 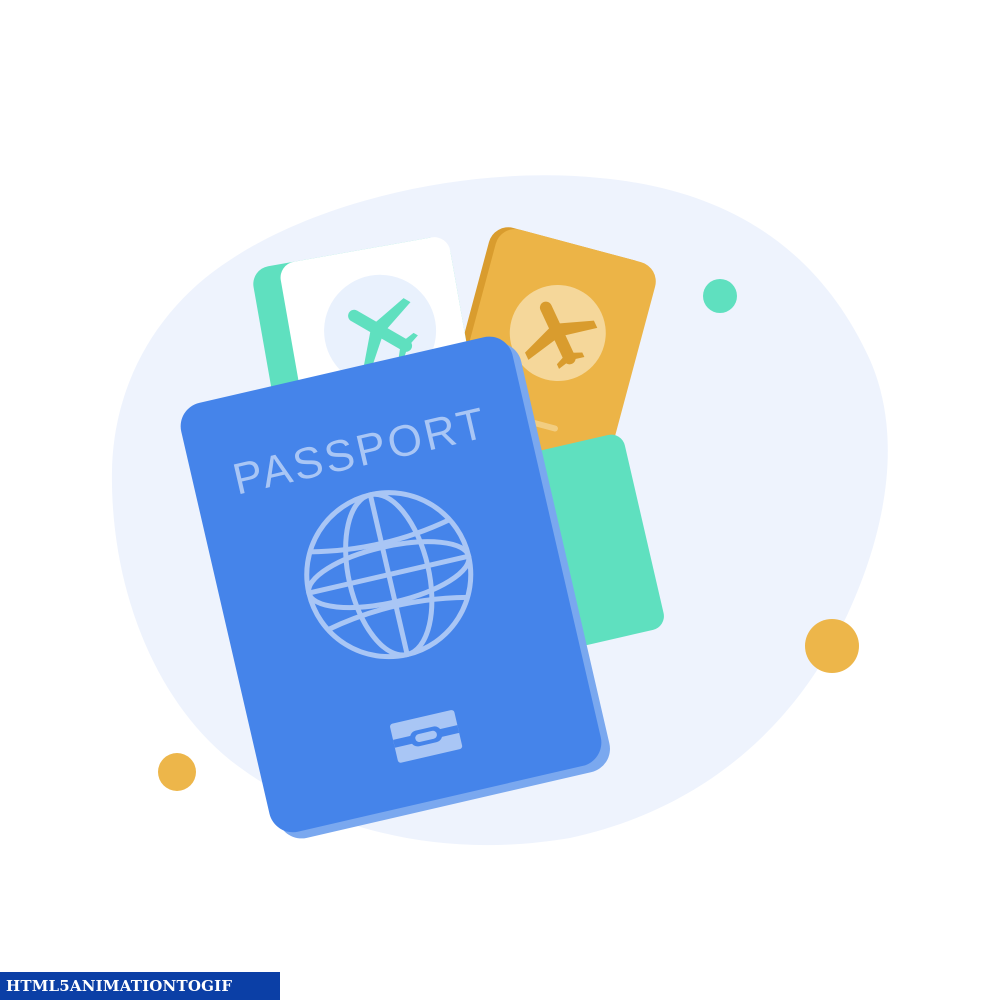 I want to click on watermark-label: HTML5ANIMATIONTOGIF, so click(x=140, y=986).